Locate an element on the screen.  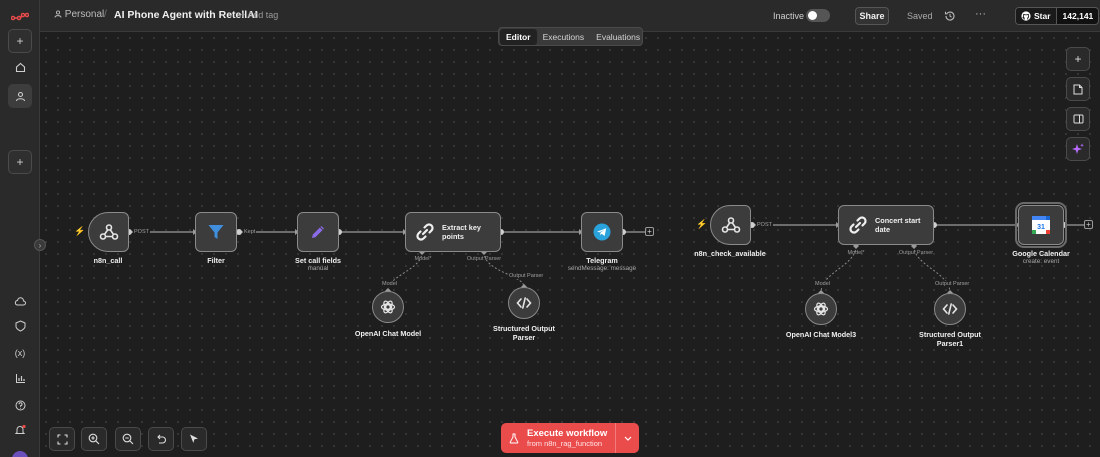
variables-glyph: (x) is located at coordinates (20, 353).